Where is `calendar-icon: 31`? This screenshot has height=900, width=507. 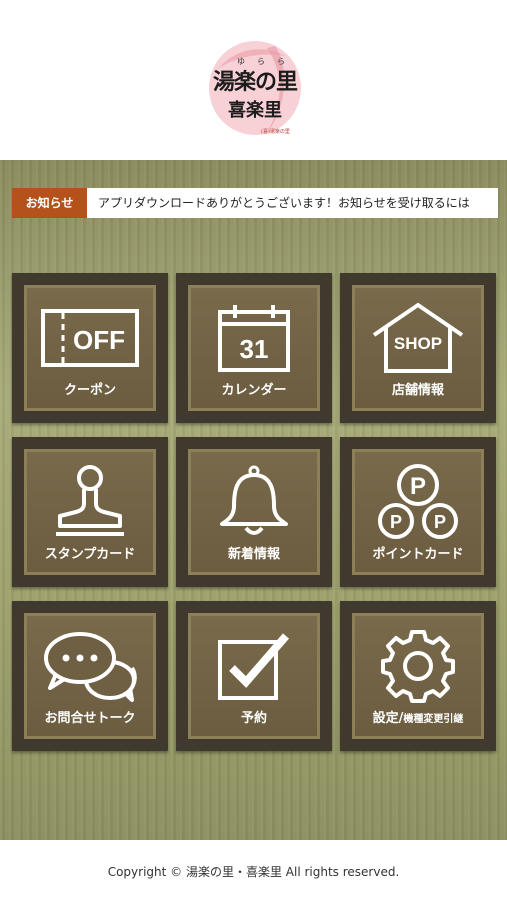
calendar-icon: 31 is located at coordinates (254, 338).